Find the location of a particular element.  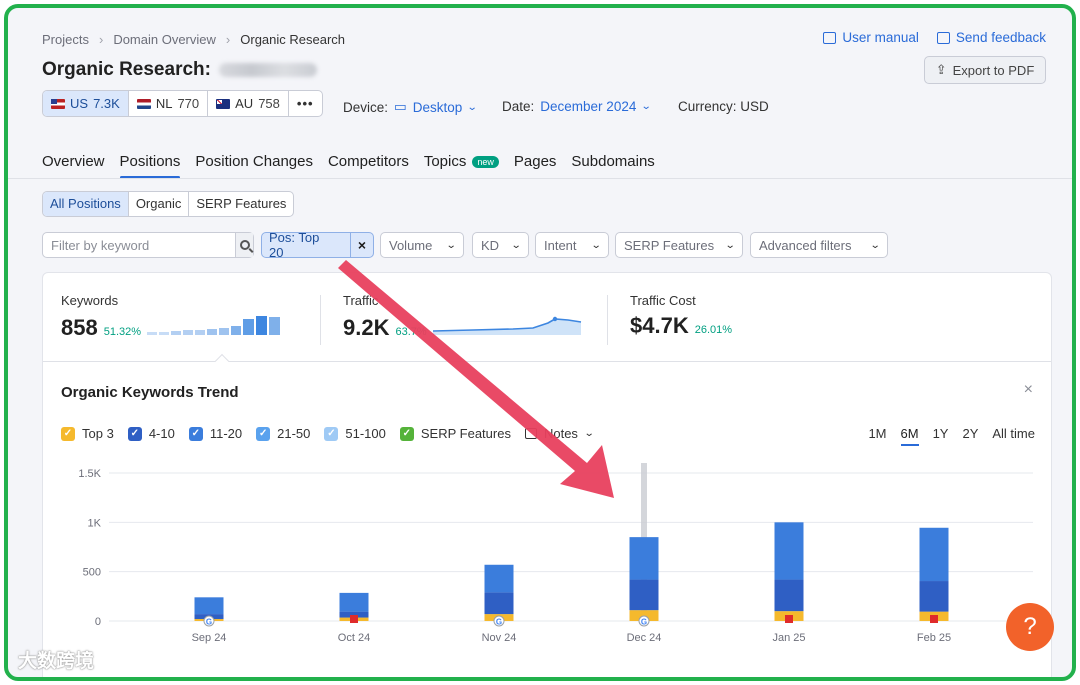

watermark-text: 大数跨境 is located at coordinates (56, 661).